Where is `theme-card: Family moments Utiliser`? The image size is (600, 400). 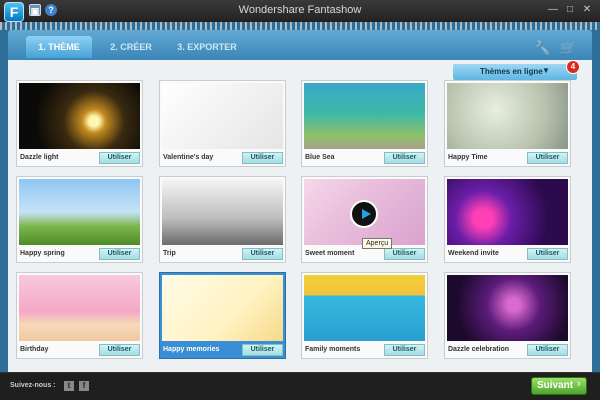
theme-card: Family moments Utiliser is located at coordinates (364, 315).